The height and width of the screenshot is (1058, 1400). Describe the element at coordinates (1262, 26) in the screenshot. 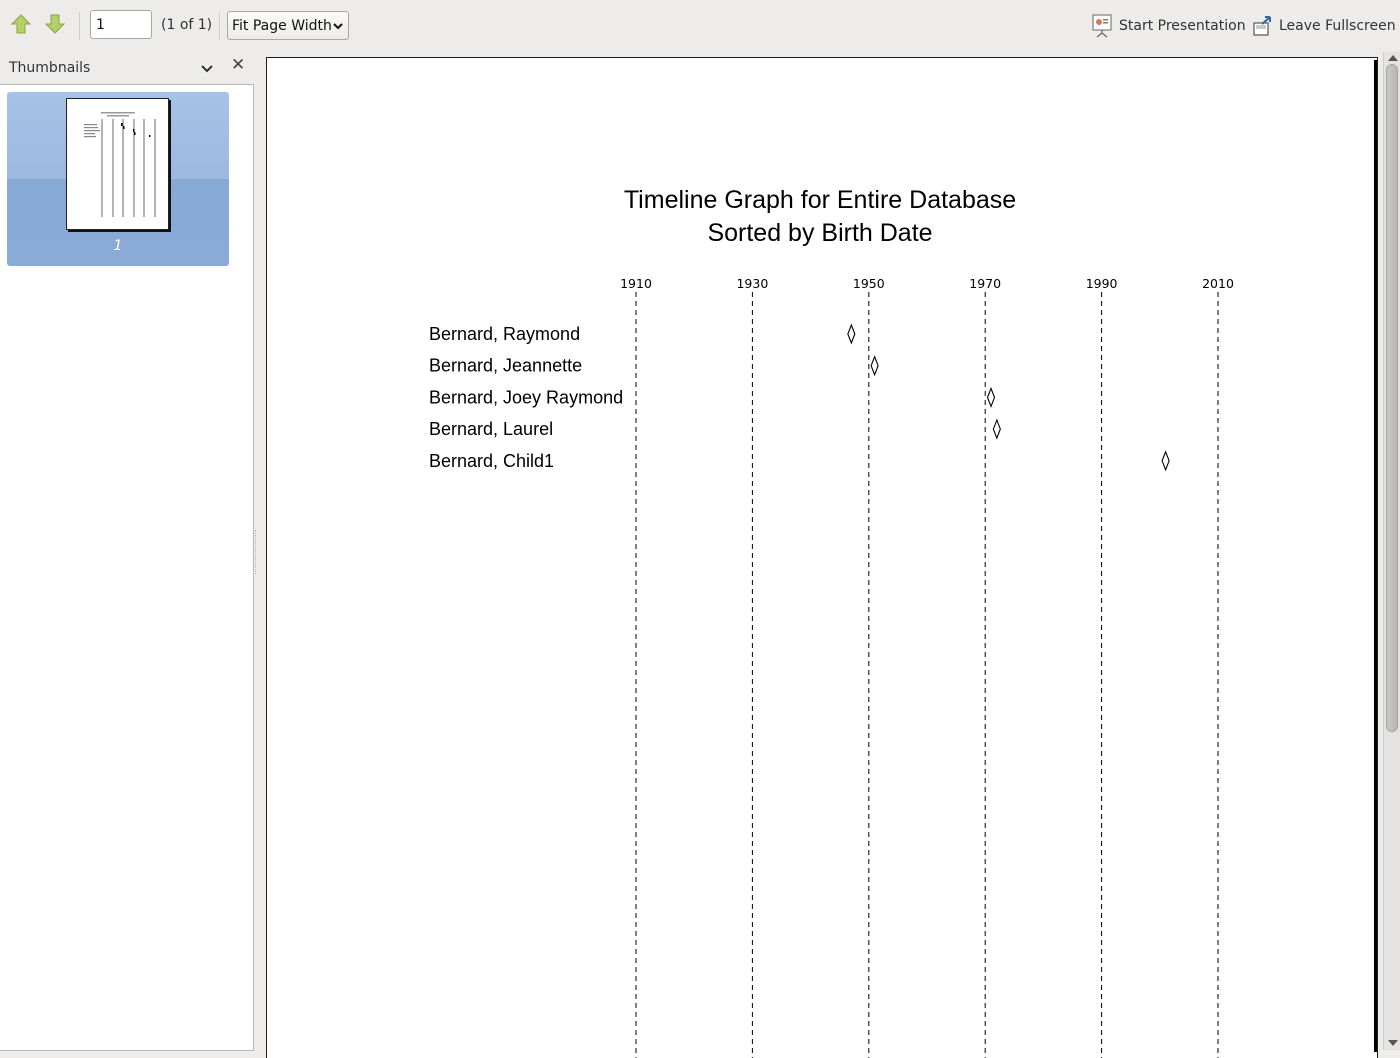

I see `leave-fullscreen-icon` at that location.